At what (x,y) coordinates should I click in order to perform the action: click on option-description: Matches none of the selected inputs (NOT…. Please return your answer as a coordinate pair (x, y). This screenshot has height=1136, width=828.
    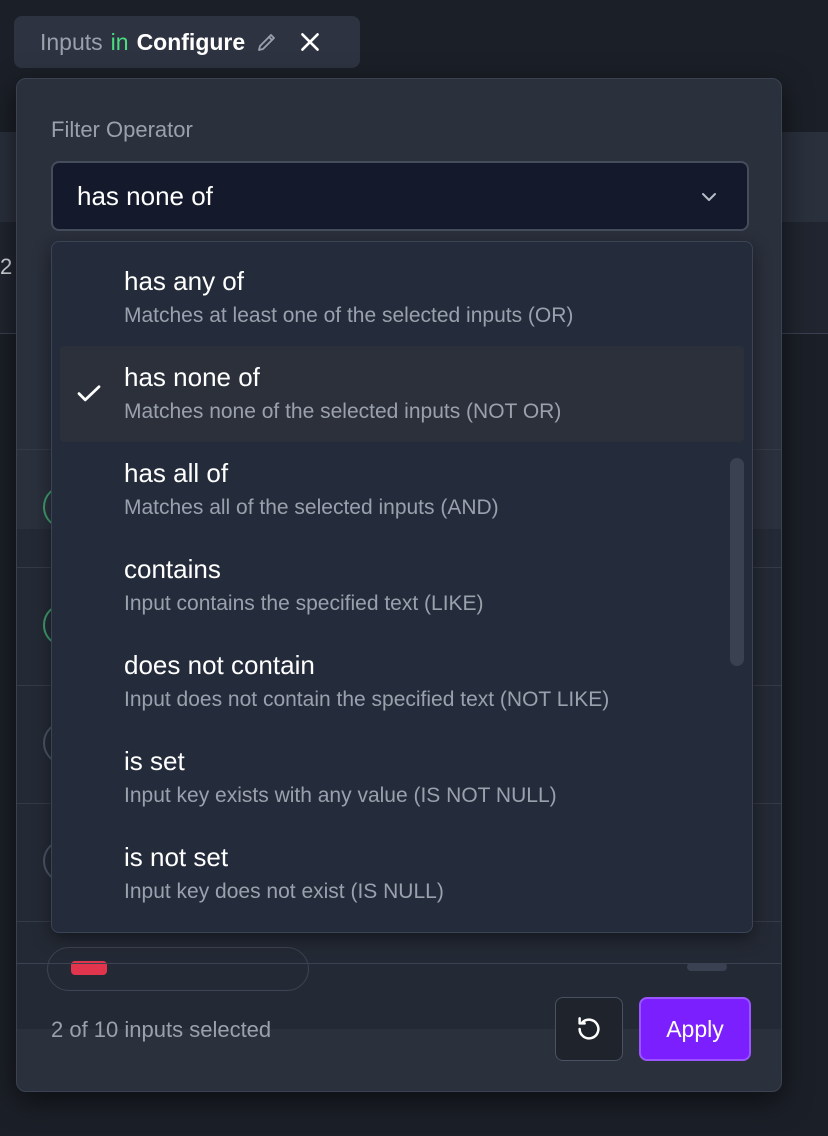
    Looking at the image, I should click on (343, 411).